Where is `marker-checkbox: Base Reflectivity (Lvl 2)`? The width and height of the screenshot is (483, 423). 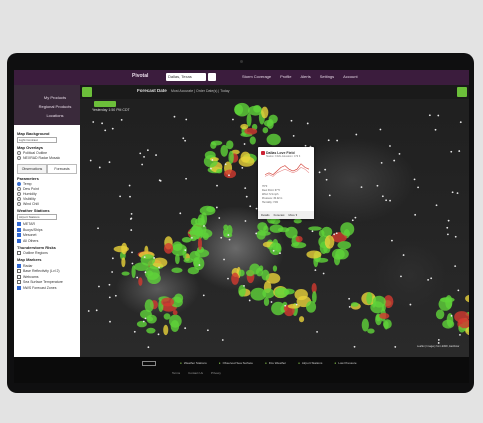 marker-checkbox: Base Reflectivity (Lvl 2) is located at coordinates (47, 271).